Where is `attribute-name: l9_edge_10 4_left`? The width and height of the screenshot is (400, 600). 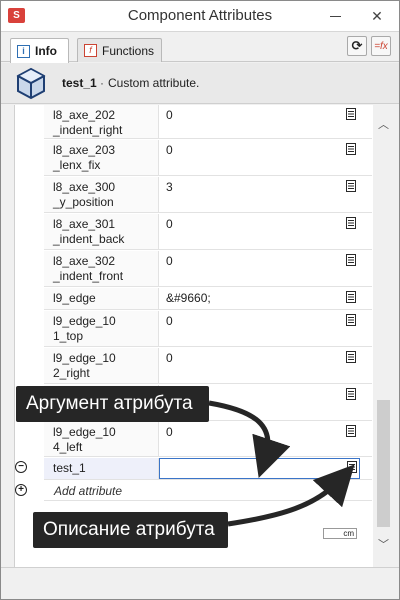 attribute-name: l9_edge_10 4_left is located at coordinates (101, 439).